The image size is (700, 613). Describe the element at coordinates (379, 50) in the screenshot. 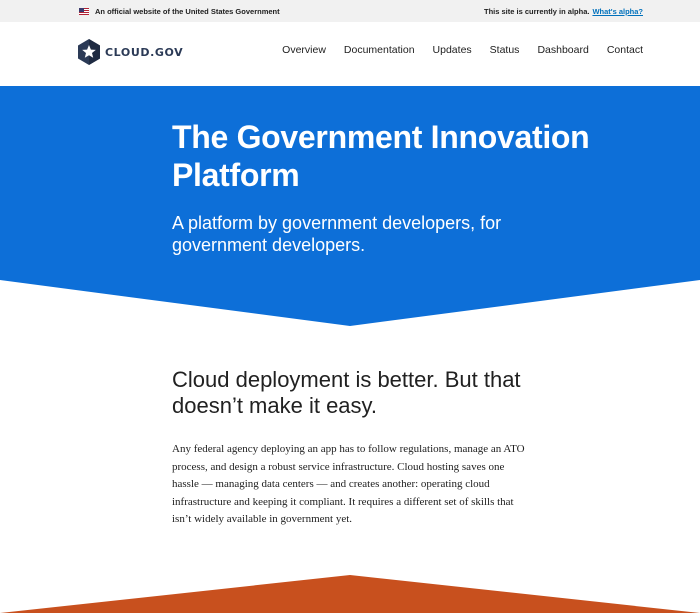

I see `nav-documentation: Documentation` at that location.